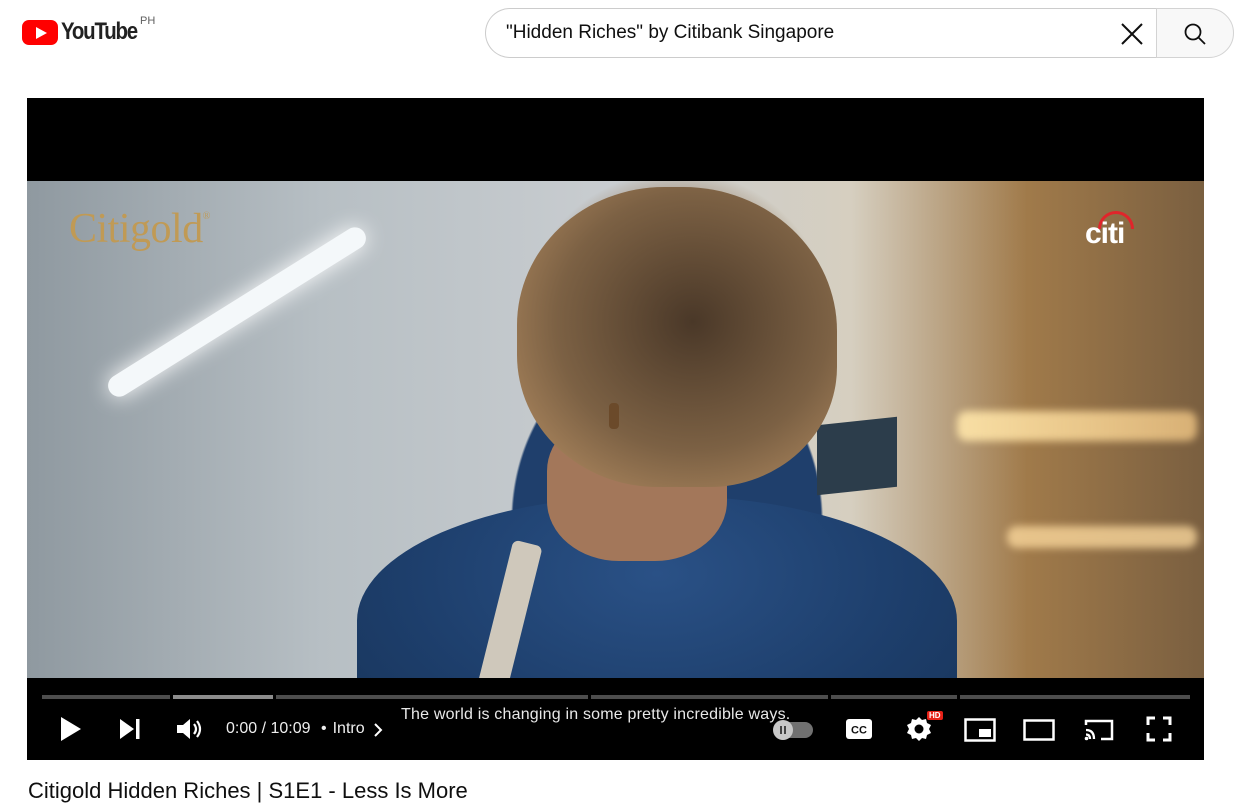 The image size is (1234, 811). I want to click on subtitles-icon-label: CC, so click(859, 731).